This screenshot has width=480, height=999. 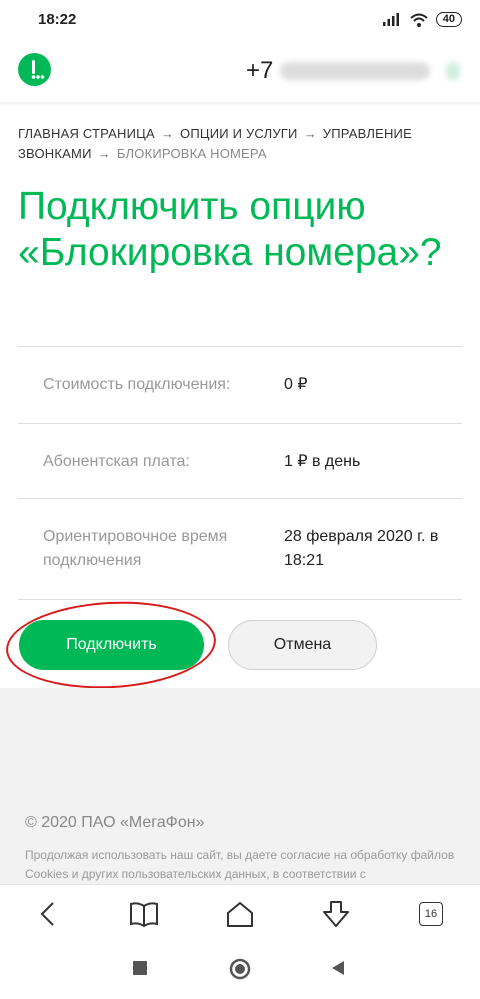 I want to click on tabs-icon: 16, so click(x=431, y=914).